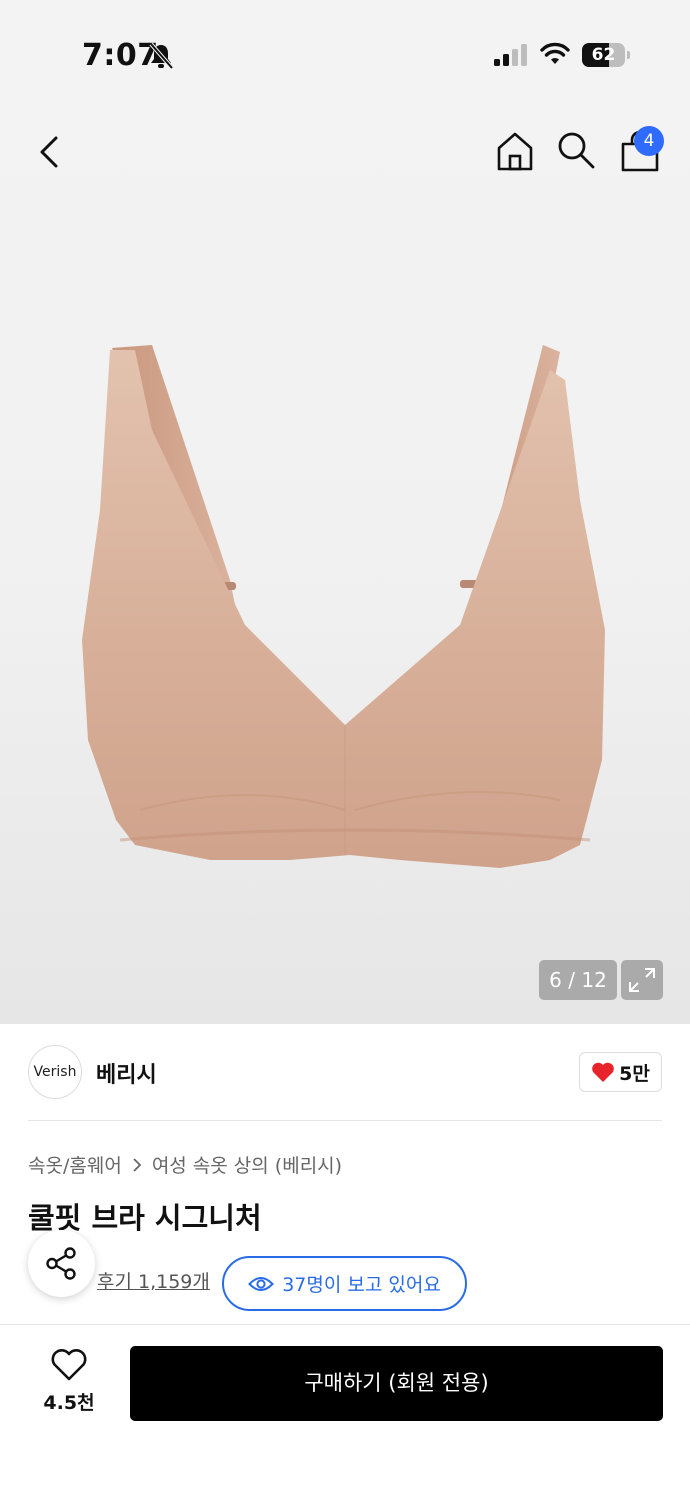 The width and height of the screenshot is (690, 1500). Describe the element at coordinates (69, 1365) in the screenshot. I see `heart-outline-icon` at that location.